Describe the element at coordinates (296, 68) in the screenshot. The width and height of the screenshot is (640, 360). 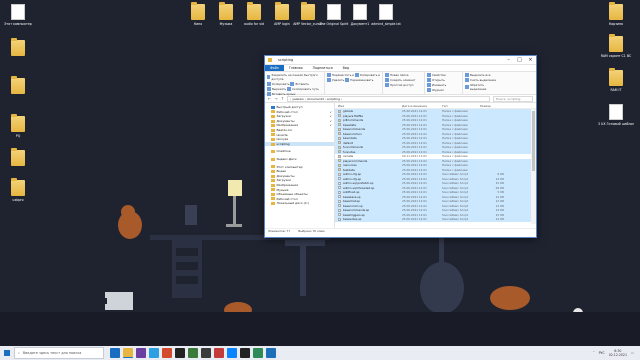
I see `tab-home: Главная` at that location.